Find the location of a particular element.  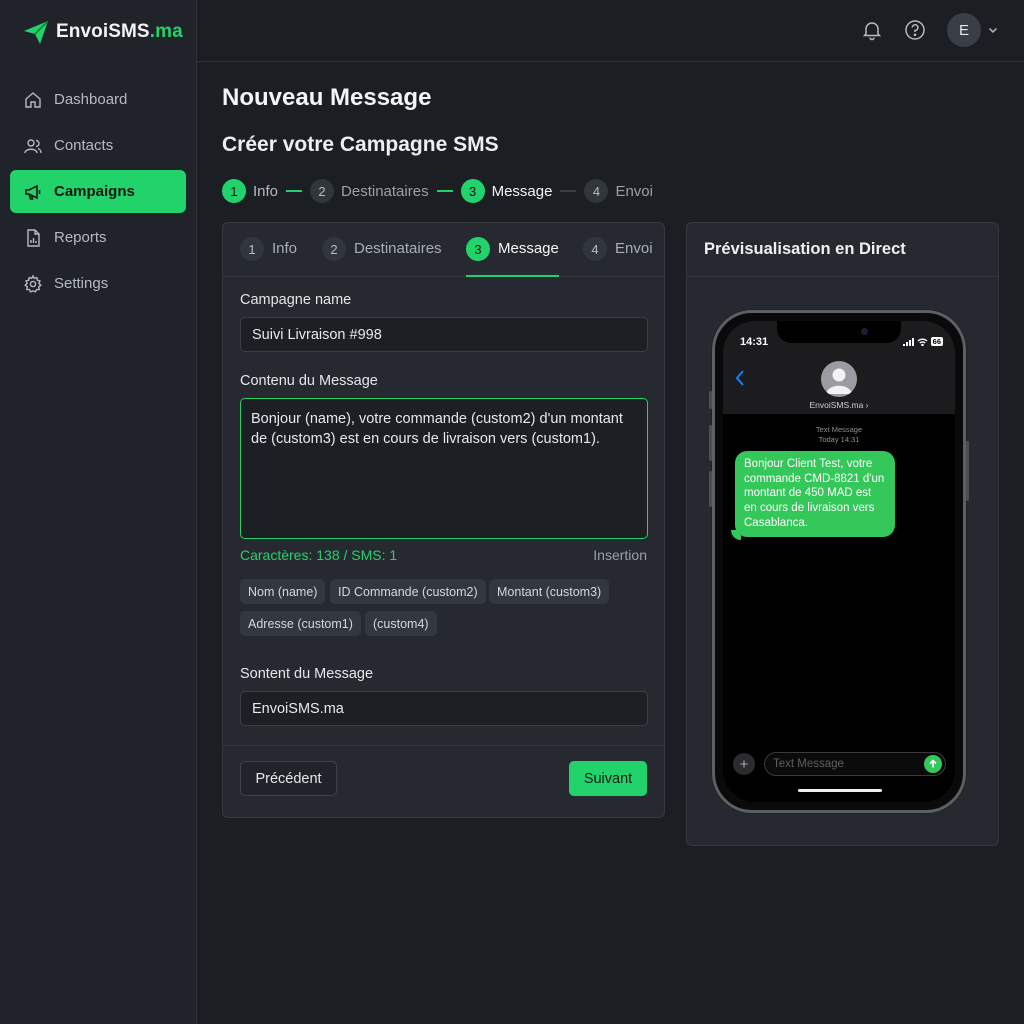

step-number: 4 is located at coordinates (596, 191).